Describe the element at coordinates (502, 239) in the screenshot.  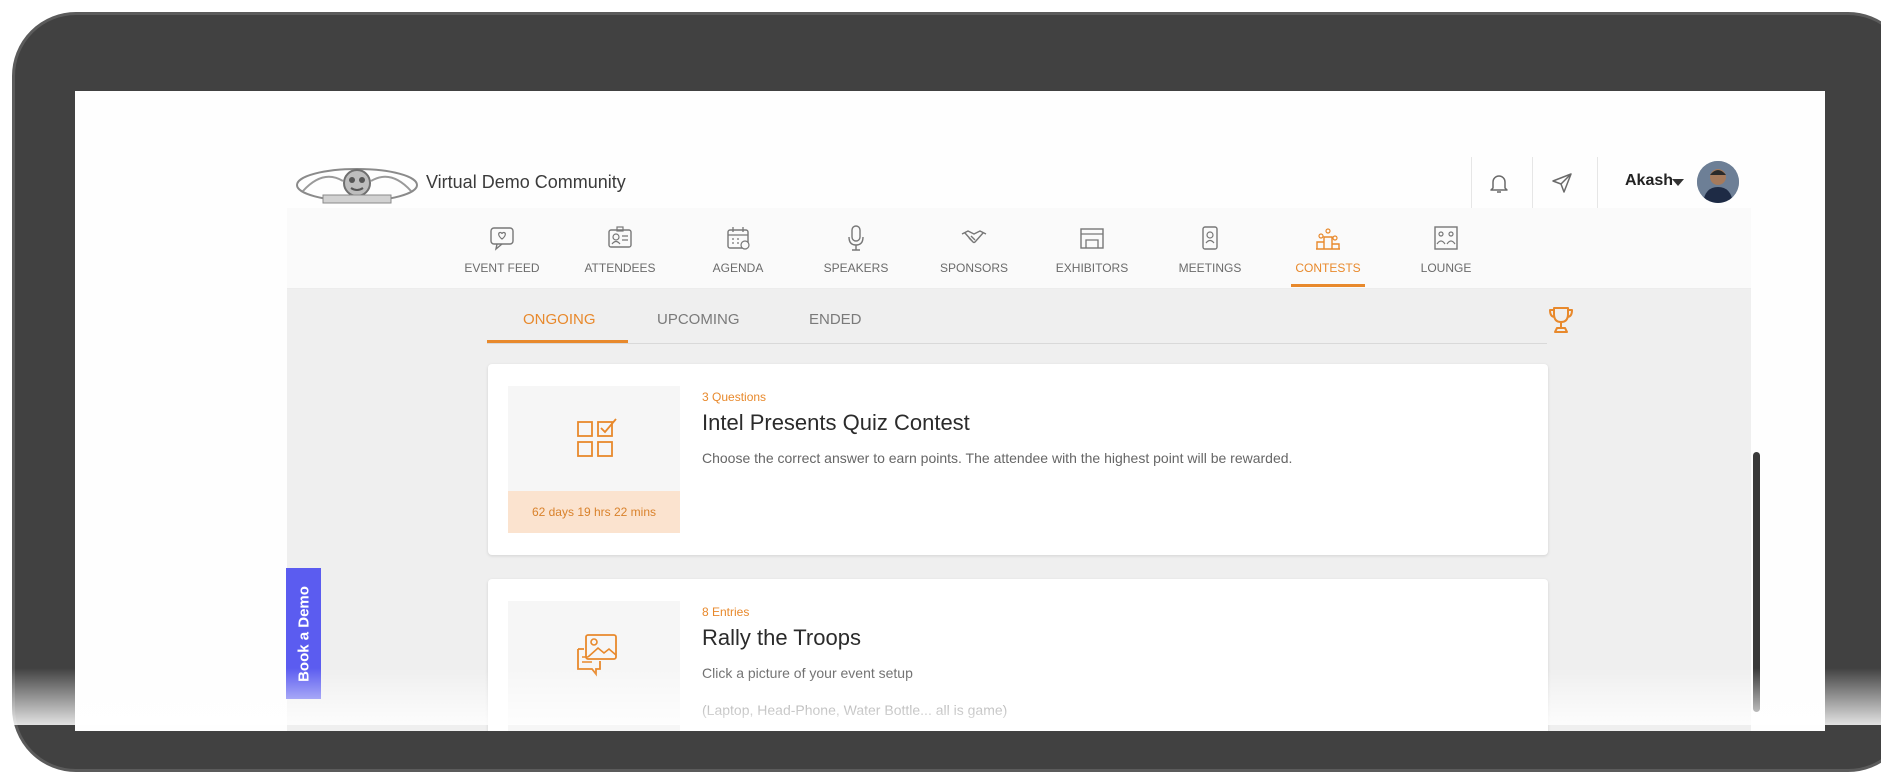
I see `chat-icon` at that location.